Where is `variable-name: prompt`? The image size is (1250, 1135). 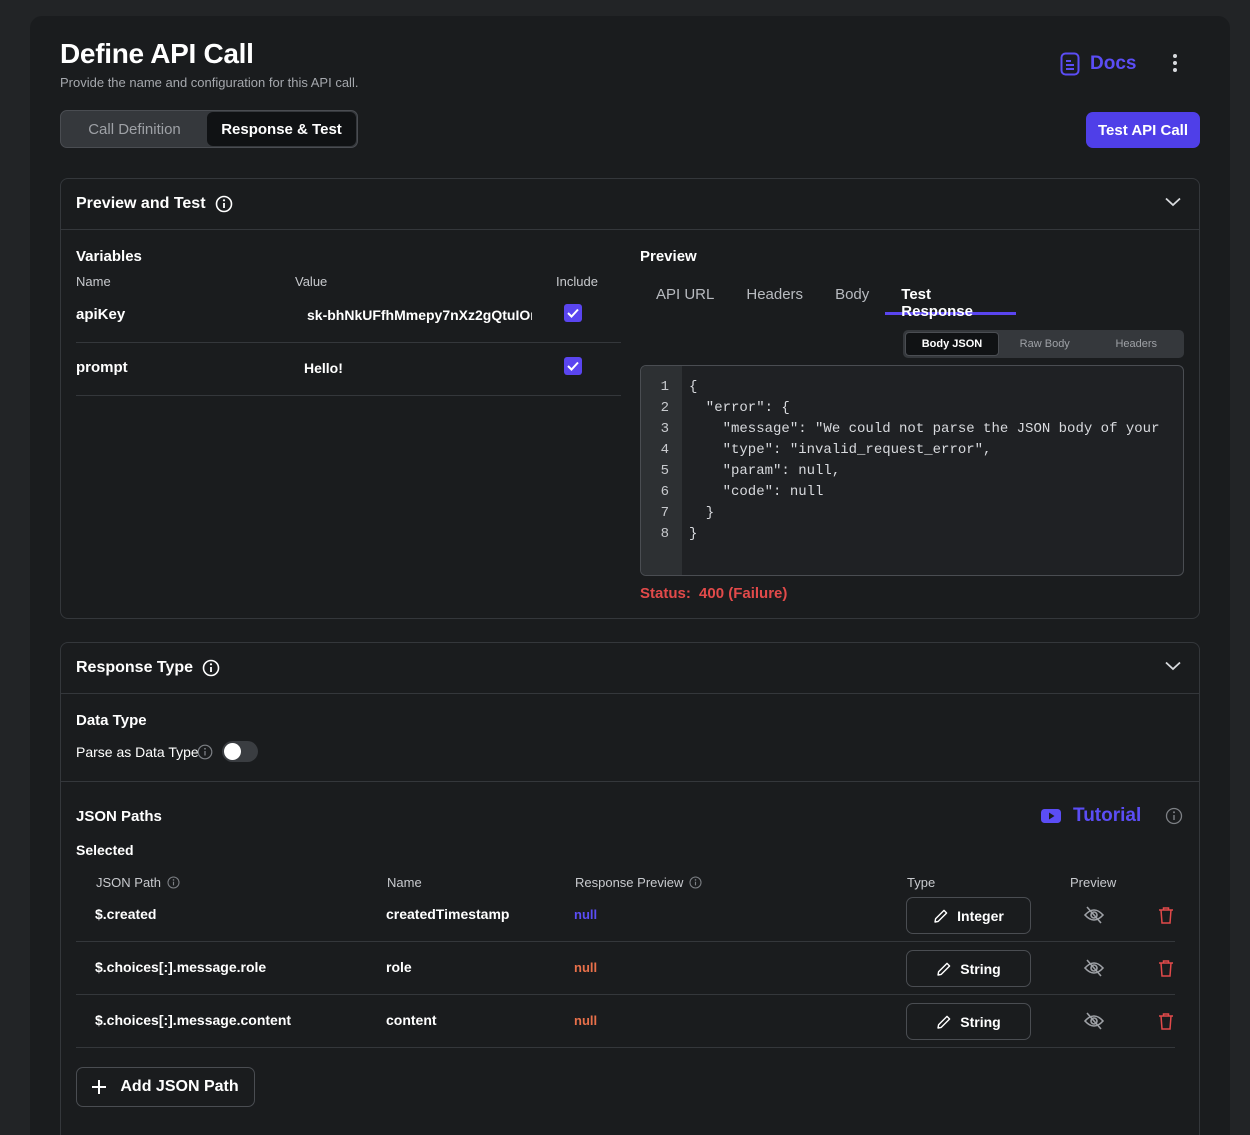 variable-name: prompt is located at coordinates (102, 367).